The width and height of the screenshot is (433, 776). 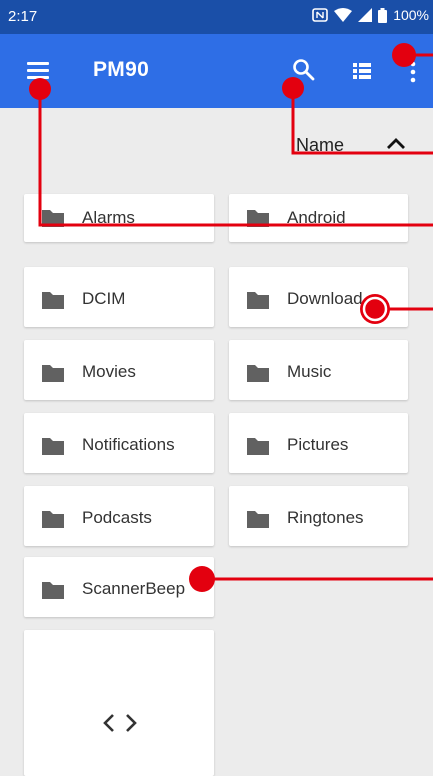 What do you see at coordinates (121, 69) in the screenshot?
I see `app-title: PM90` at bounding box center [121, 69].